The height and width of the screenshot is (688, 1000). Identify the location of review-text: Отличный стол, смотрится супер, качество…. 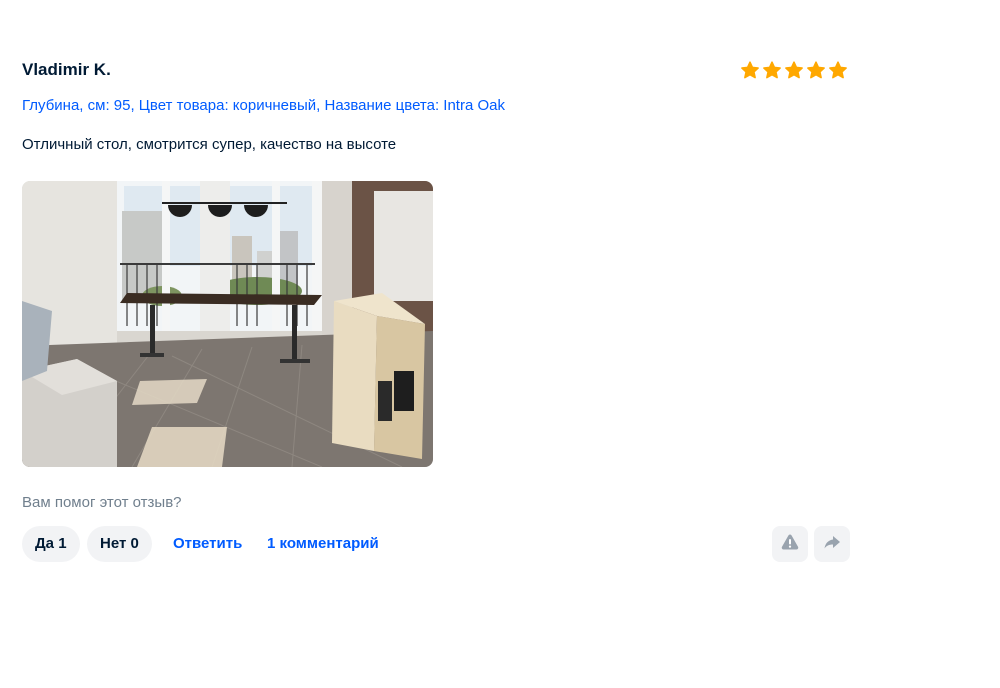
(209, 144).